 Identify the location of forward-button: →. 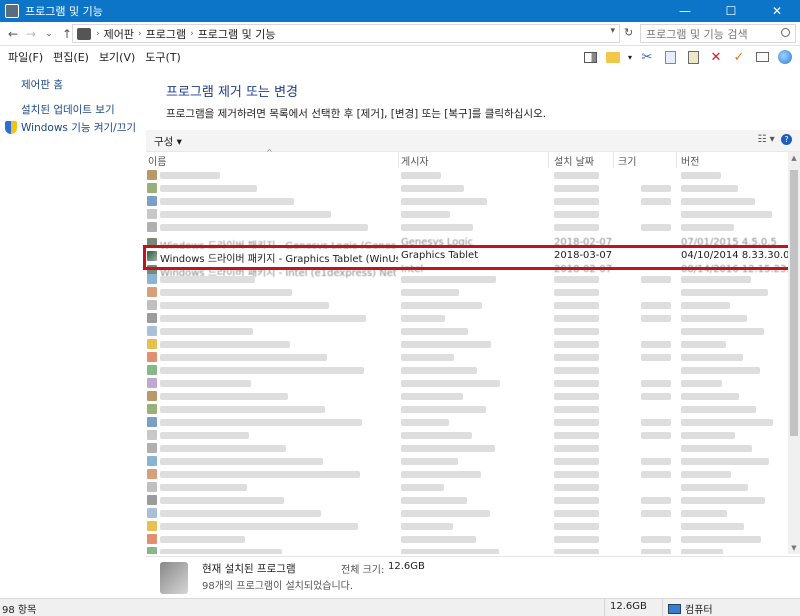
(31, 34).